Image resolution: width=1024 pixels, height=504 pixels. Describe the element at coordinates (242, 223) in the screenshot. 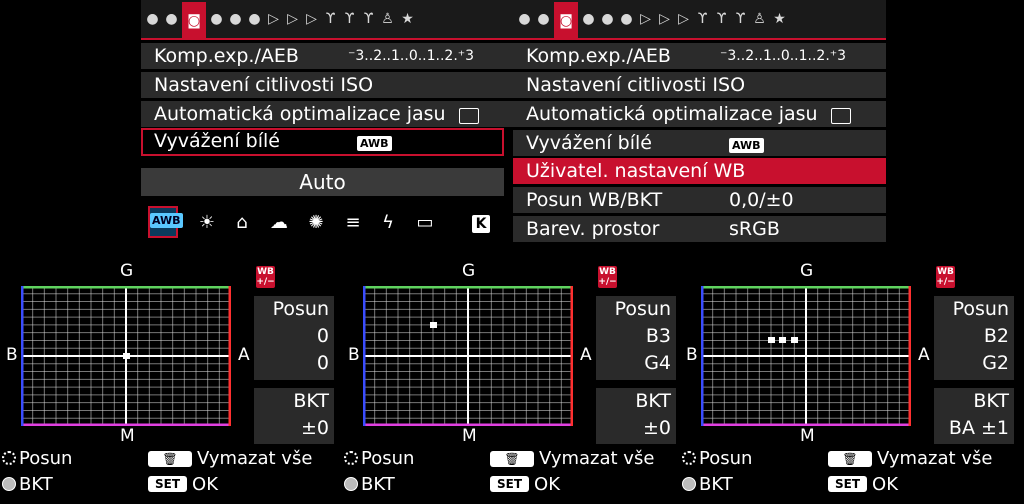

I see `wb-preset-shade-icon: ⌂` at that location.